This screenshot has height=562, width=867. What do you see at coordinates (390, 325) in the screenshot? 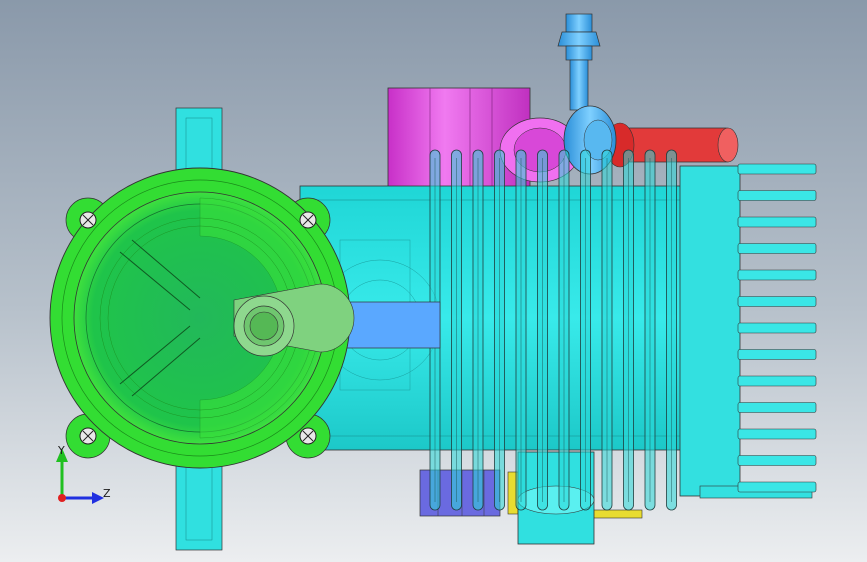
I see `drive-shaft` at bounding box center [390, 325].